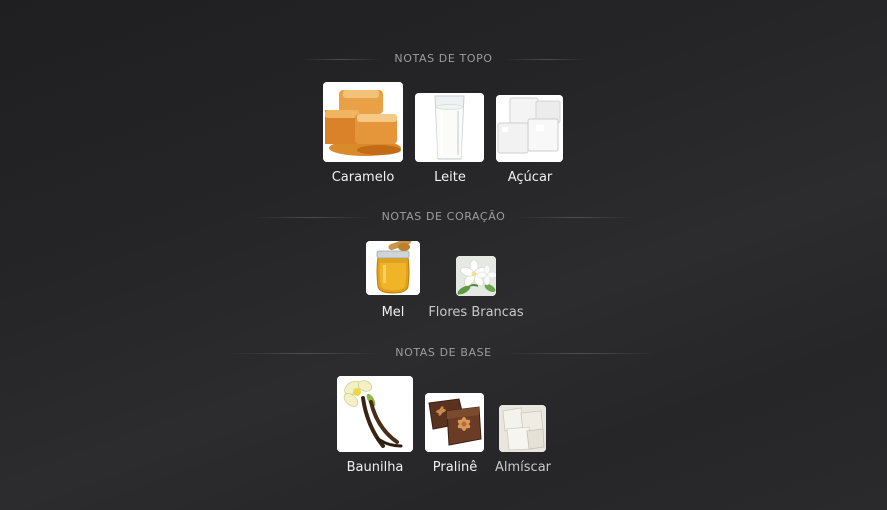  I want to click on note-label: Caramelo, so click(363, 177).